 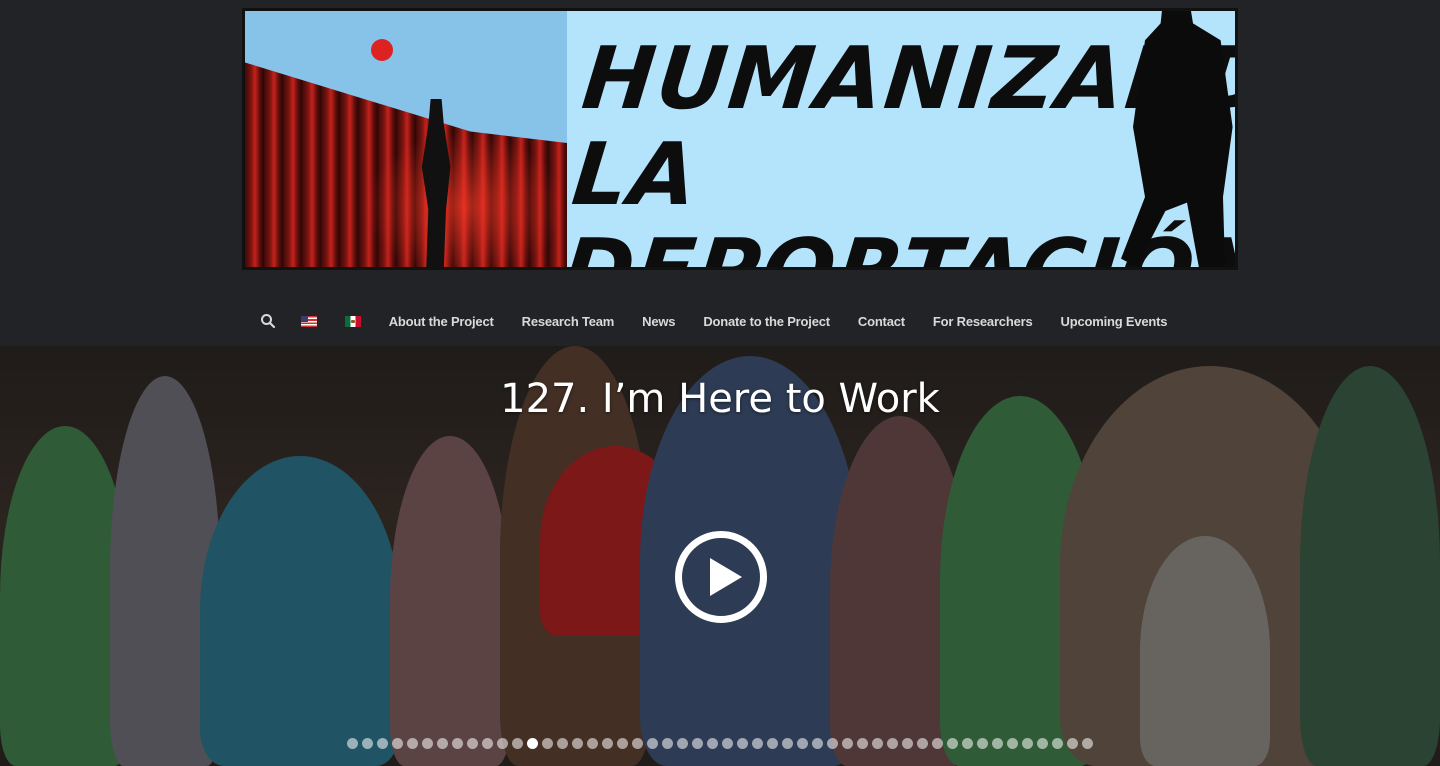 I want to click on nav-item-about: About the Project, so click(x=441, y=321).